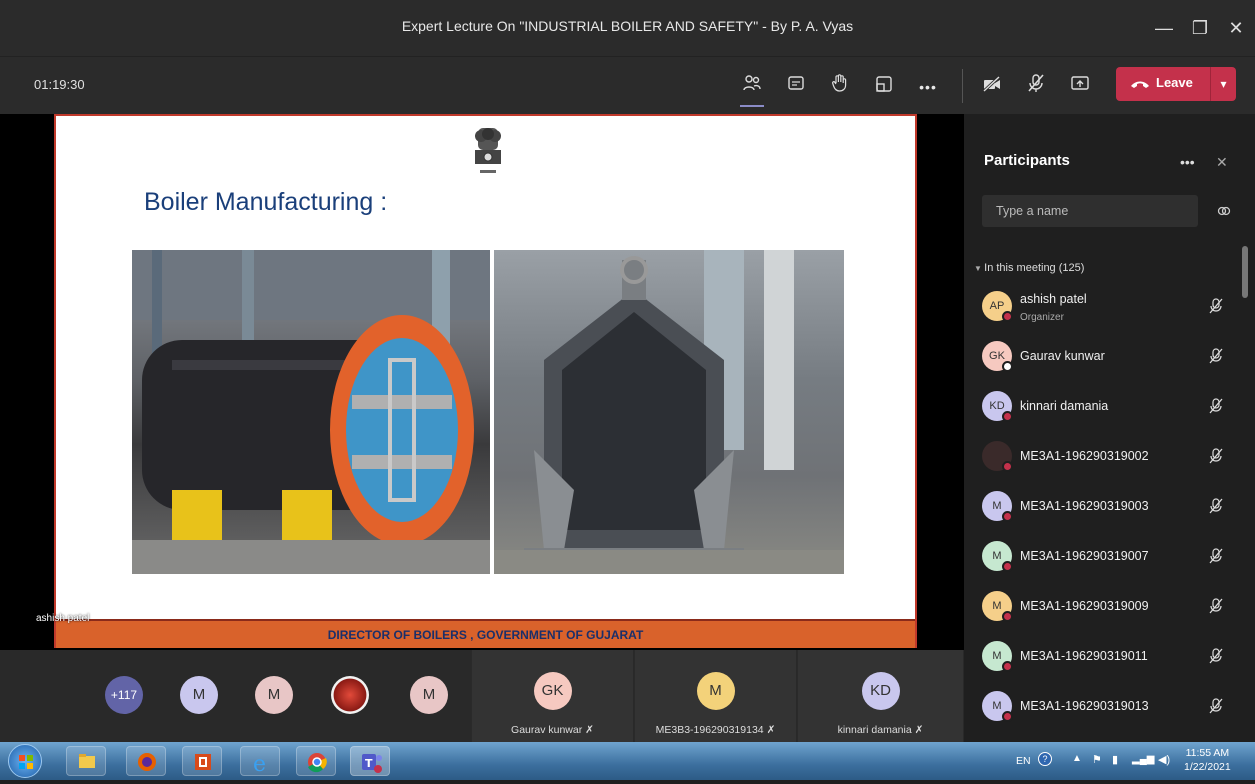 The image size is (1255, 784). Describe the element at coordinates (1236, 28) in the screenshot. I see `close-button: ✕` at that location.